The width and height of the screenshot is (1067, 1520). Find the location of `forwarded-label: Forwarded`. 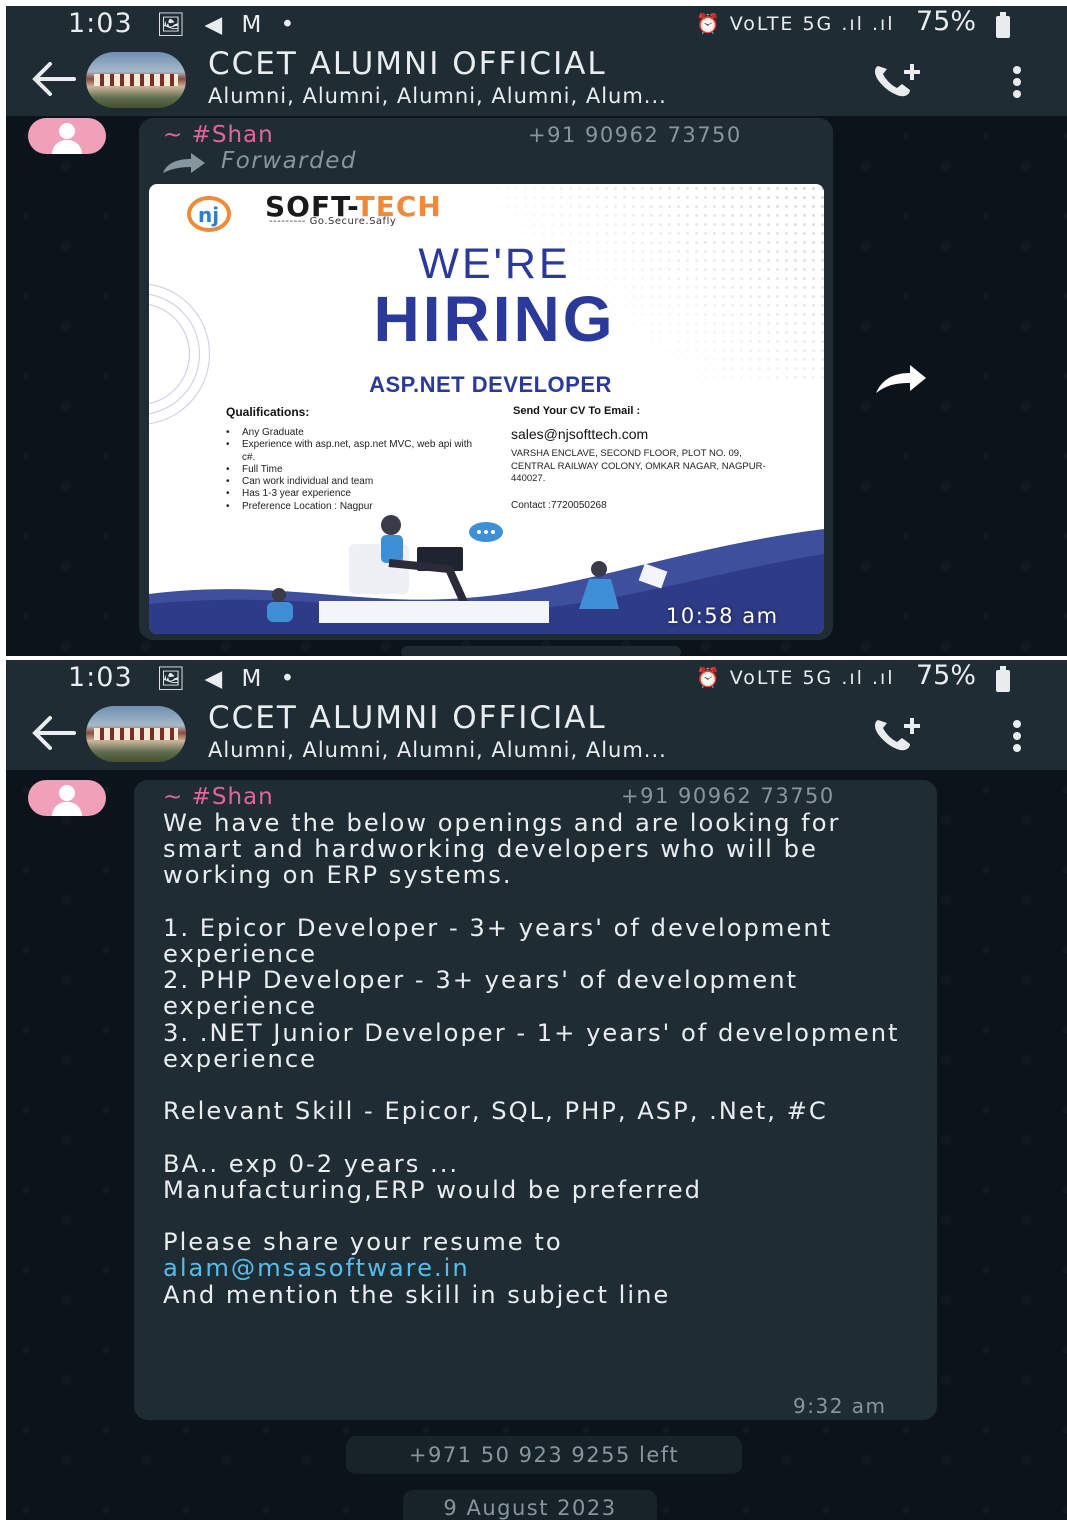

forwarded-label: Forwarded is located at coordinates (289, 161).